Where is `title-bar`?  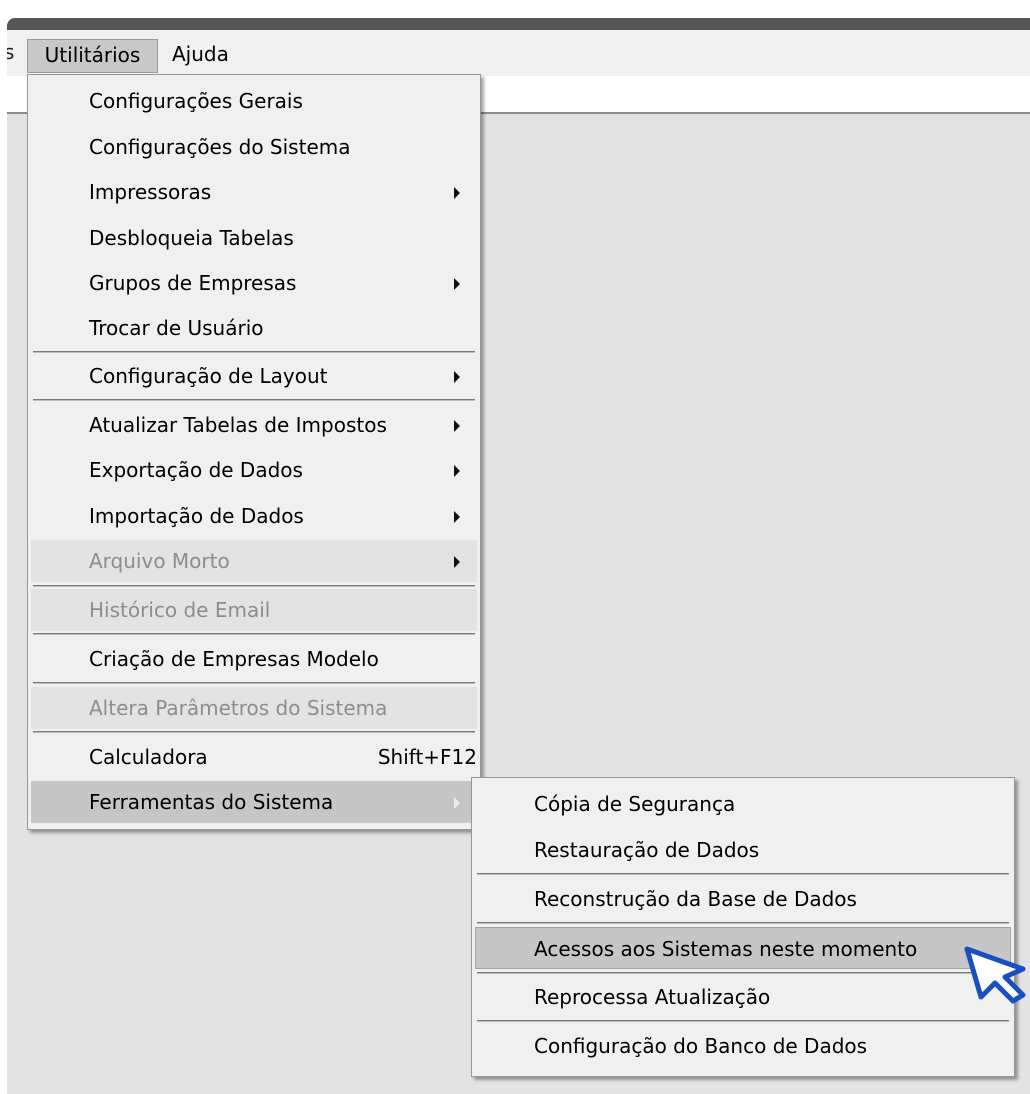 title-bar is located at coordinates (518, 24).